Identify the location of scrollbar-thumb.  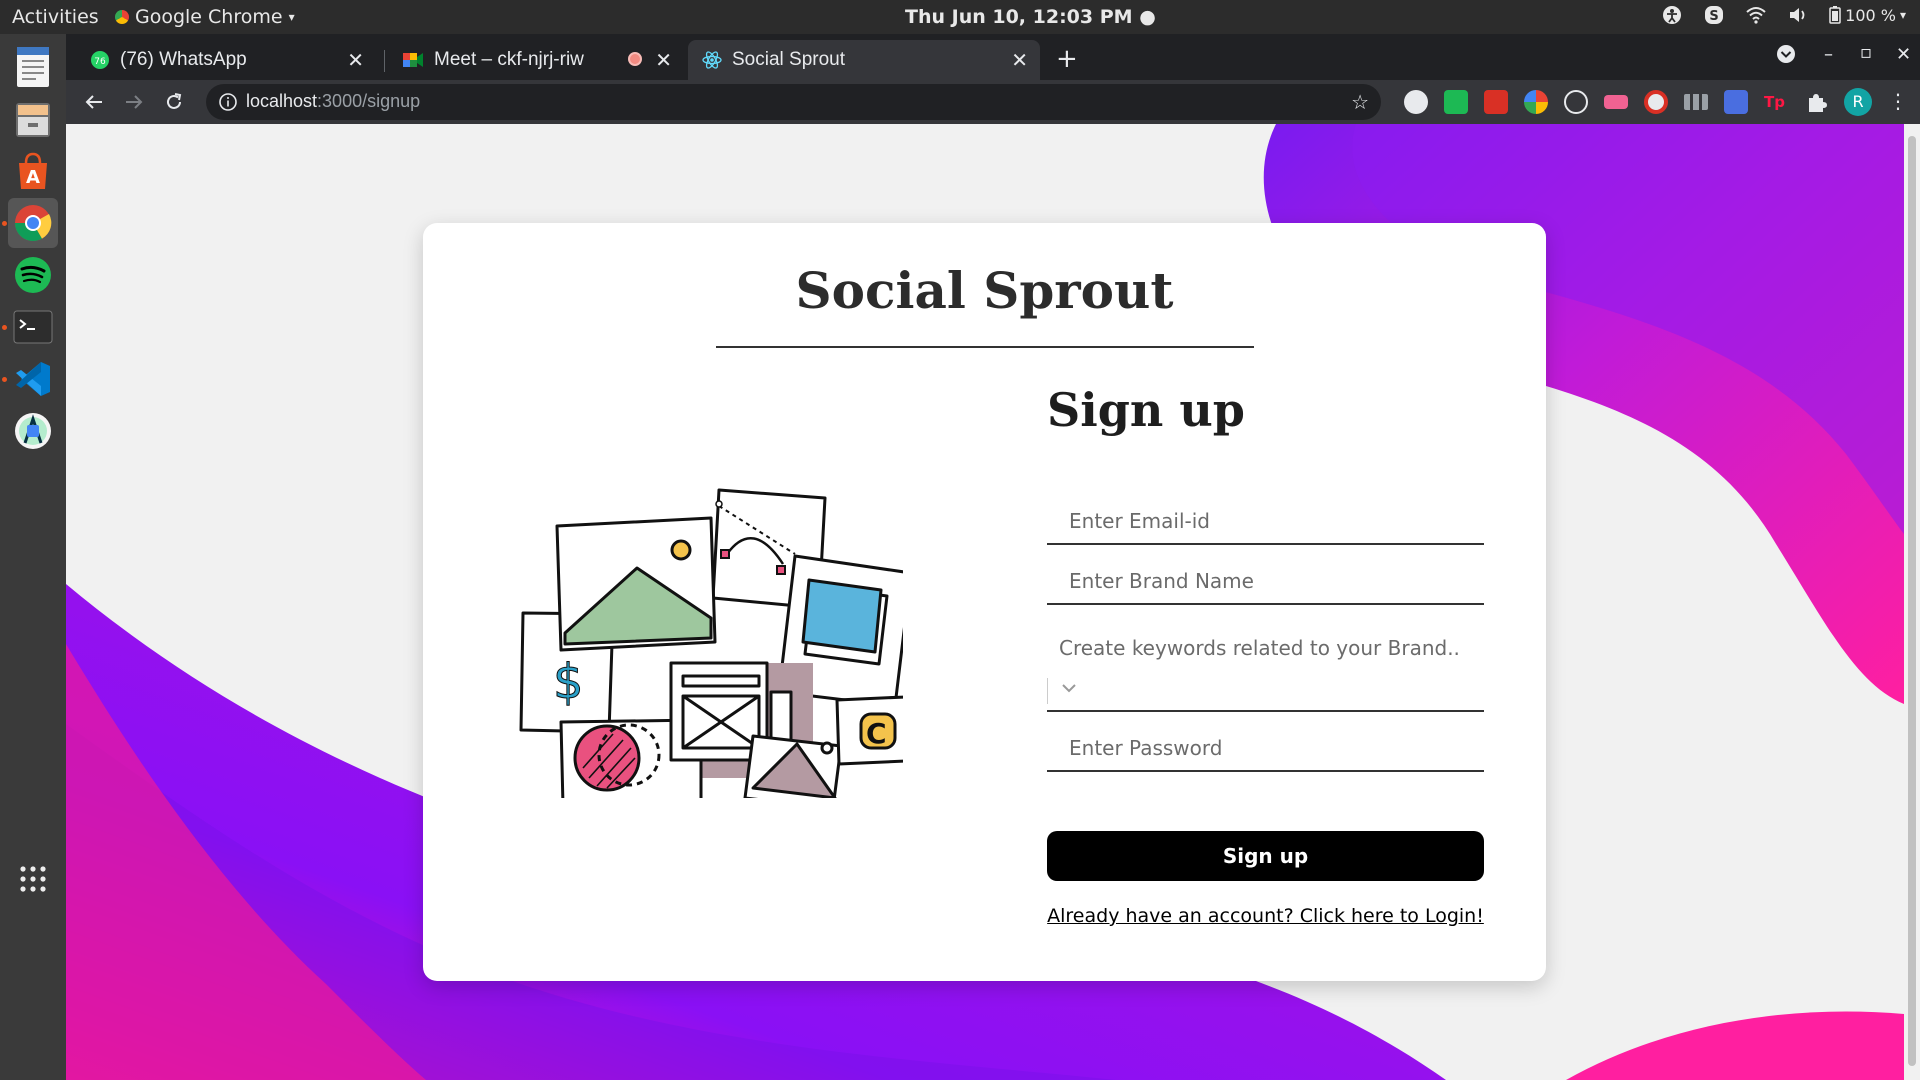
(1912, 601).